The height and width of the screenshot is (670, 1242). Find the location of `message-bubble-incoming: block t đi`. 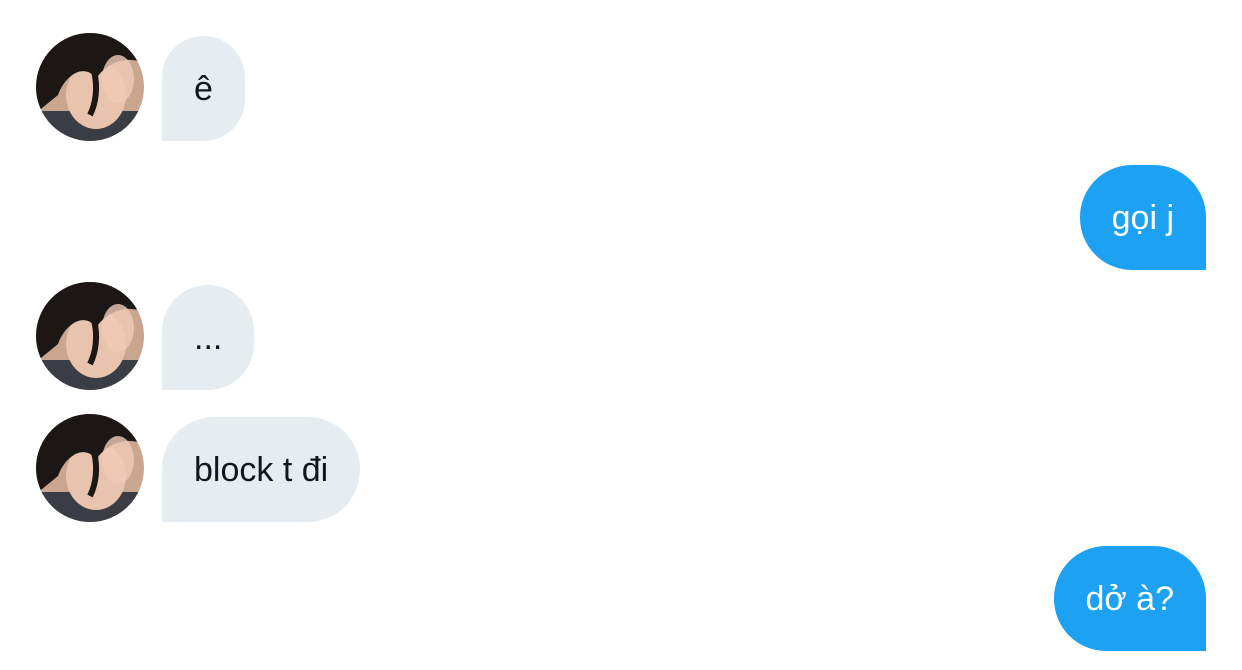

message-bubble-incoming: block t đi is located at coordinates (261, 469).